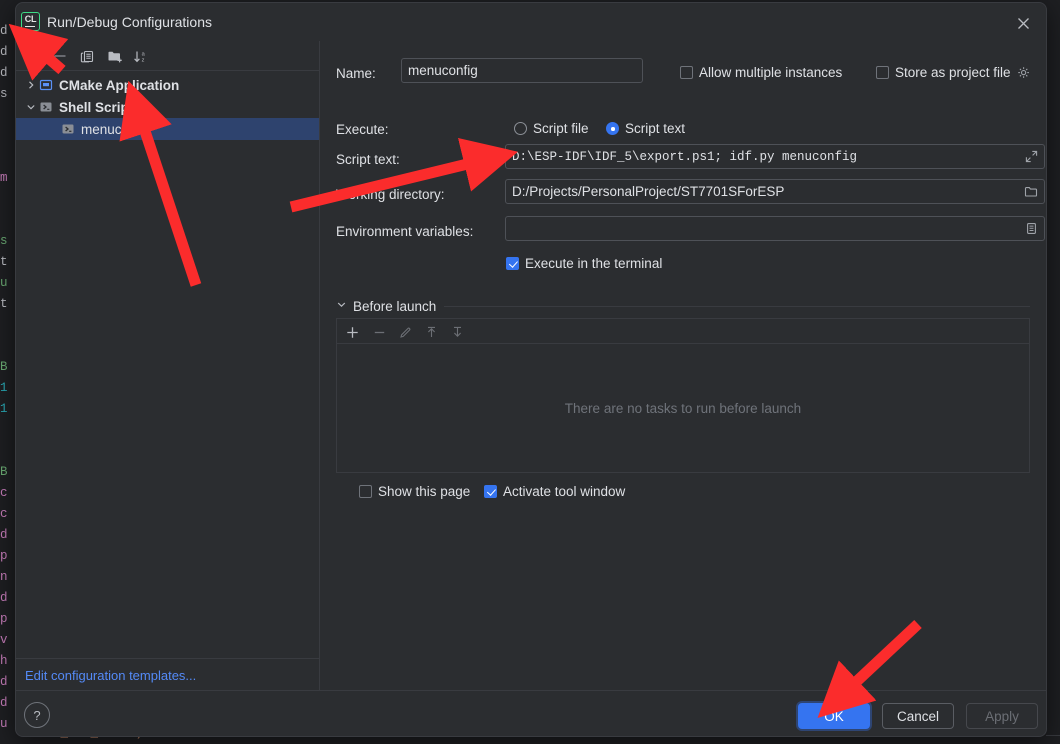  Describe the element at coordinates (119, 85) in the screenshot. I see `tree-item-label: CMake Application` at that location.